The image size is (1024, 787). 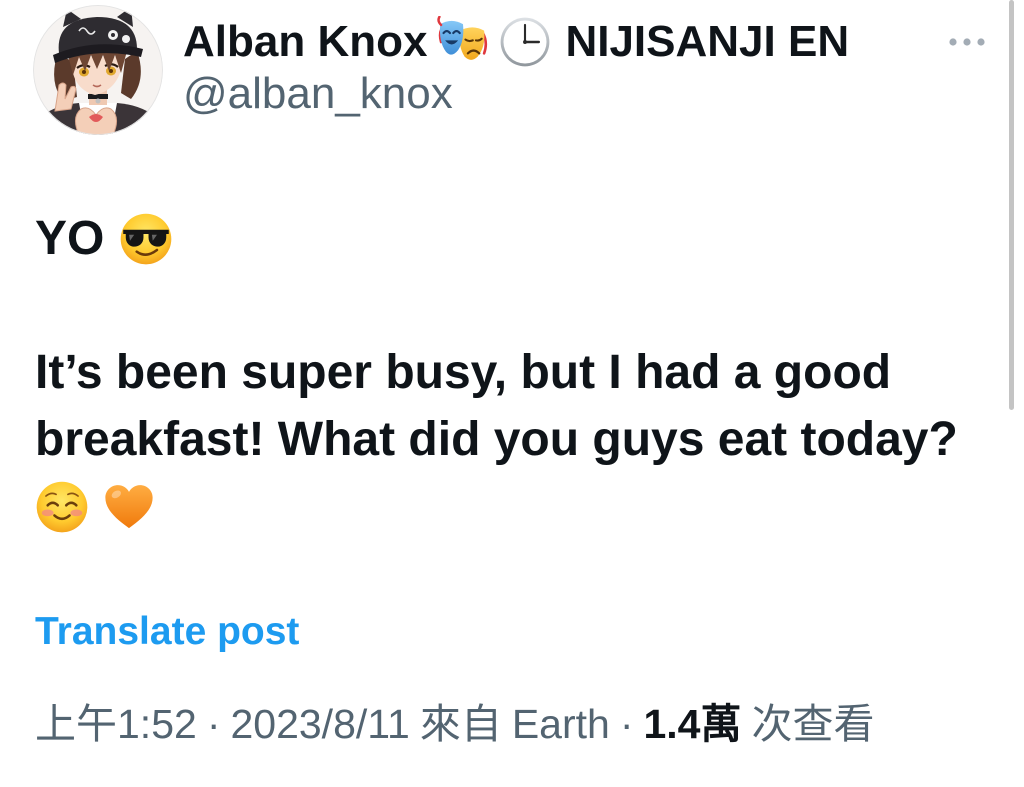 I want to click on avatar-image, so click(x=98, y=70).